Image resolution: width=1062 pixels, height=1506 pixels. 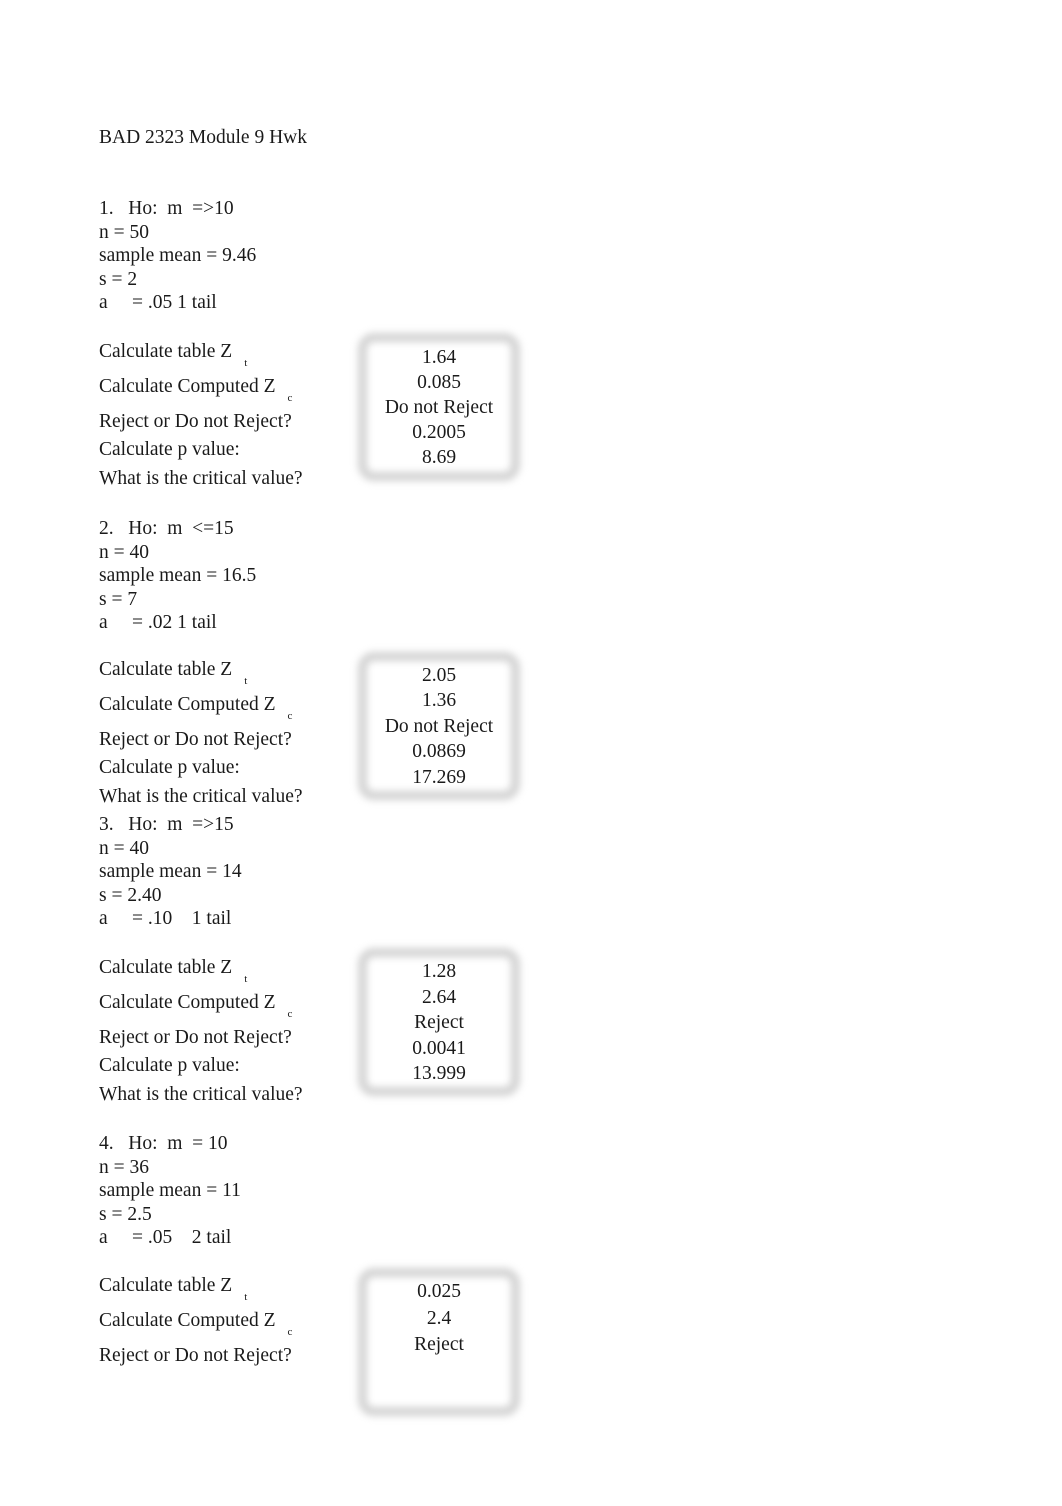 What do you see at coordinates (124, 848) in the screenshot?
I see `question-3-sample-size: n = 40` at bounding box center [124, 848].